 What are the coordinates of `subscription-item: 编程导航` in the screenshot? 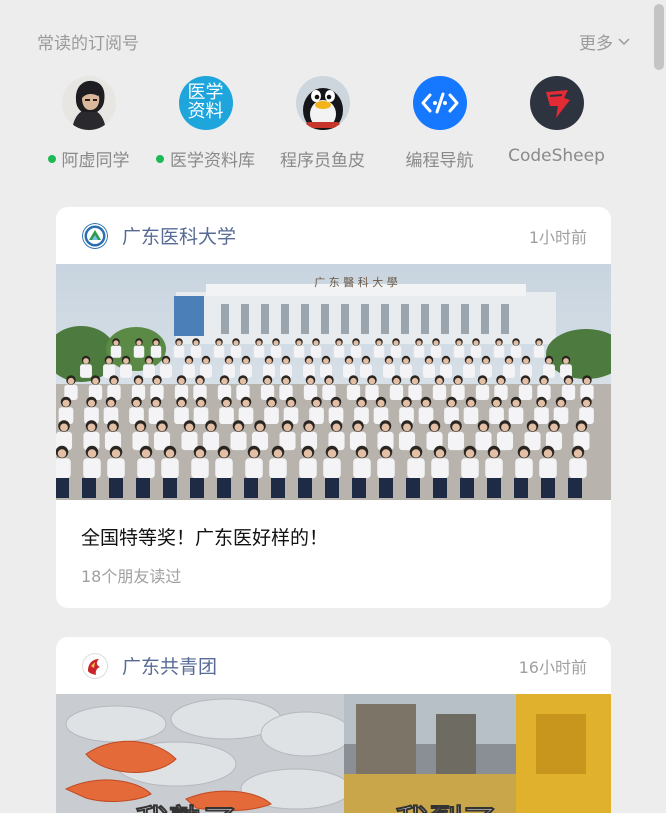 It's located at (439, 126).